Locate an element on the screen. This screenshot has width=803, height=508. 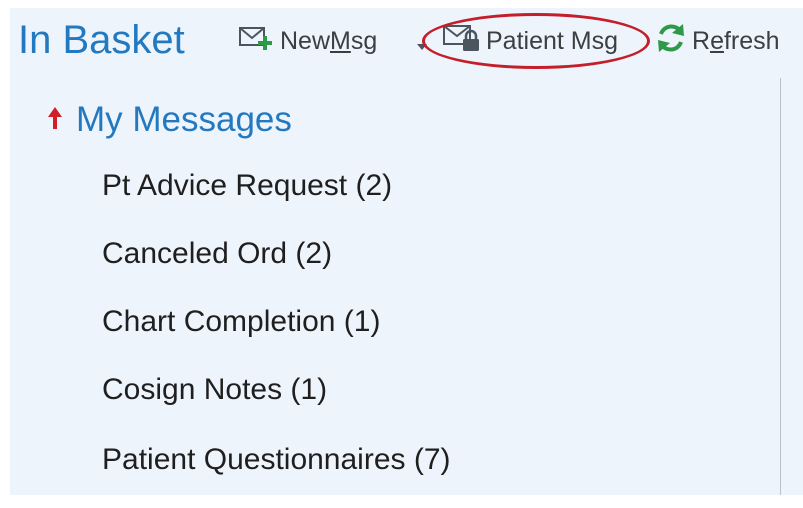
up-arrow-icon is located at coordinates (55, 120).